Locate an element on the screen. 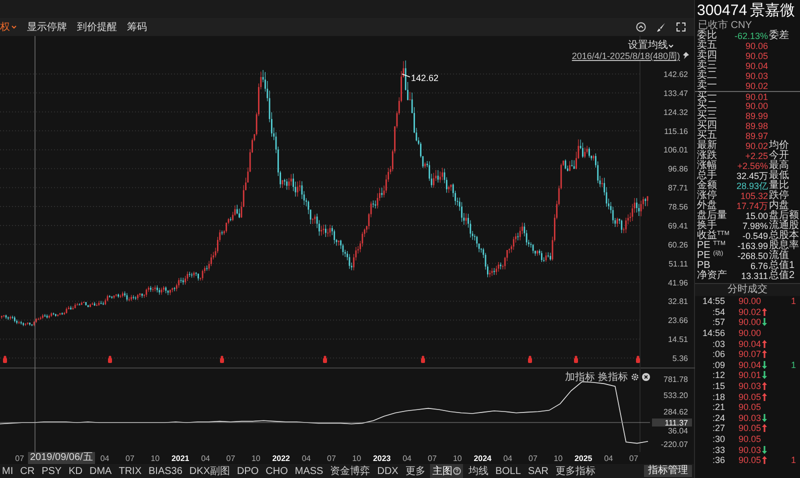  indicator-action-link: 换指标 is located at coordinates (613, 377).